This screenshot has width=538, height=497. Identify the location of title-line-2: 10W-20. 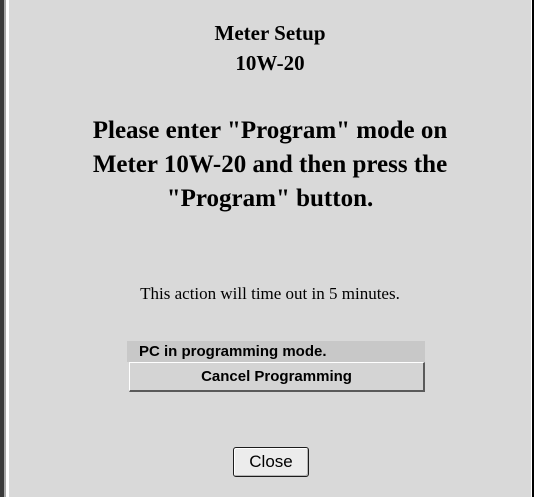
(270, 63).